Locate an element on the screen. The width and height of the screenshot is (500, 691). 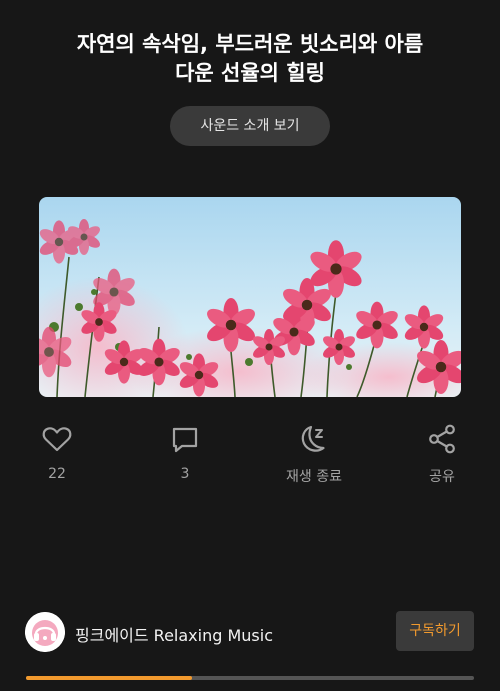
title-line-1: 자연의 속삭임, 부드러운 빗소리와 아름 is located at coordinates (250, 44).